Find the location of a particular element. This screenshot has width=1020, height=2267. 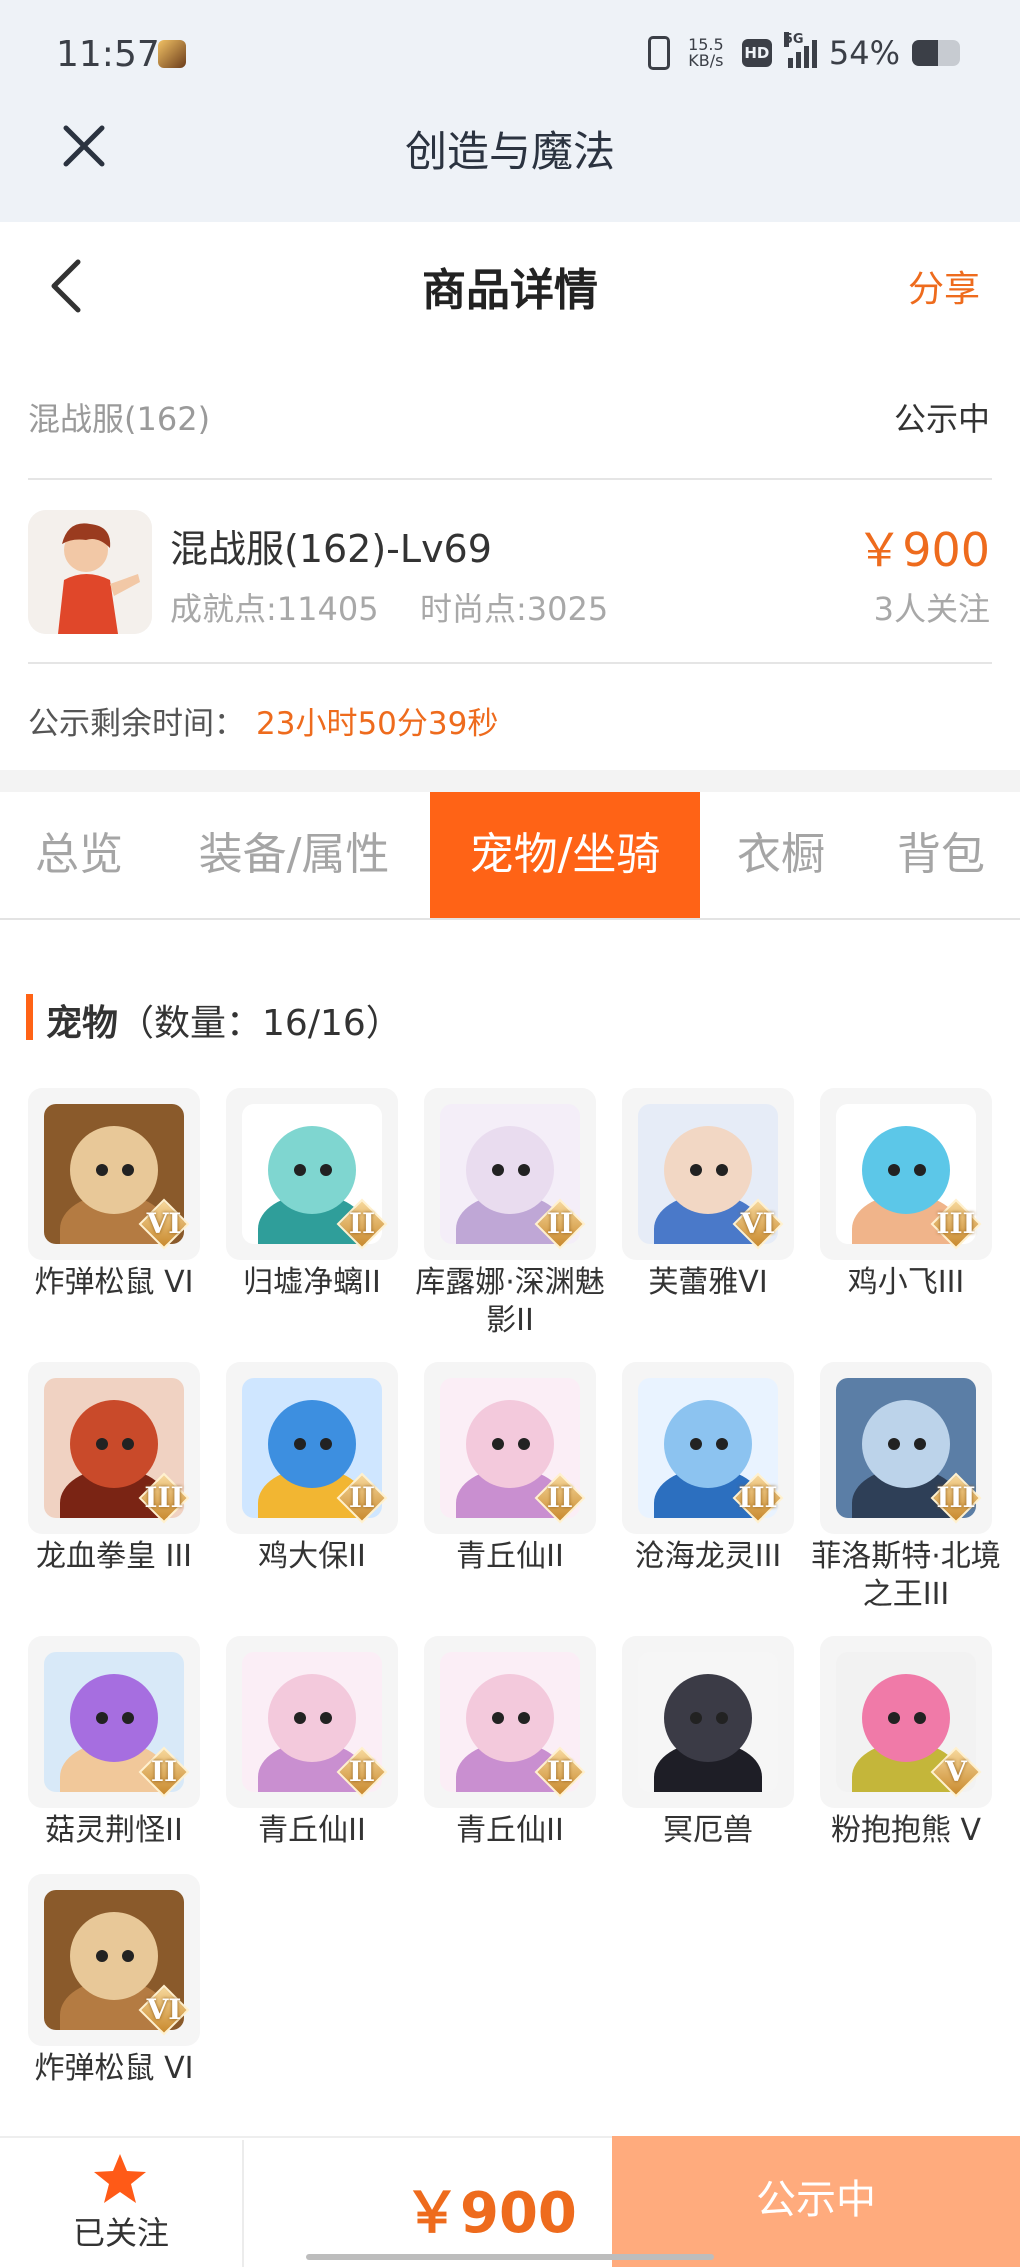

pet-card: V 粉抱抱熊 V is located at coordinates (906, 1743).